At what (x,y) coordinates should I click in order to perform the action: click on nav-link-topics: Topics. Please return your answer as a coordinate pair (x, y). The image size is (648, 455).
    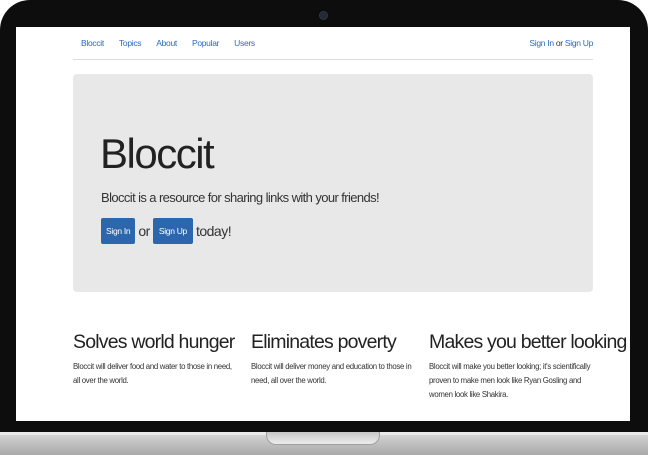
    Looking at the image, I should click on (130, 43).